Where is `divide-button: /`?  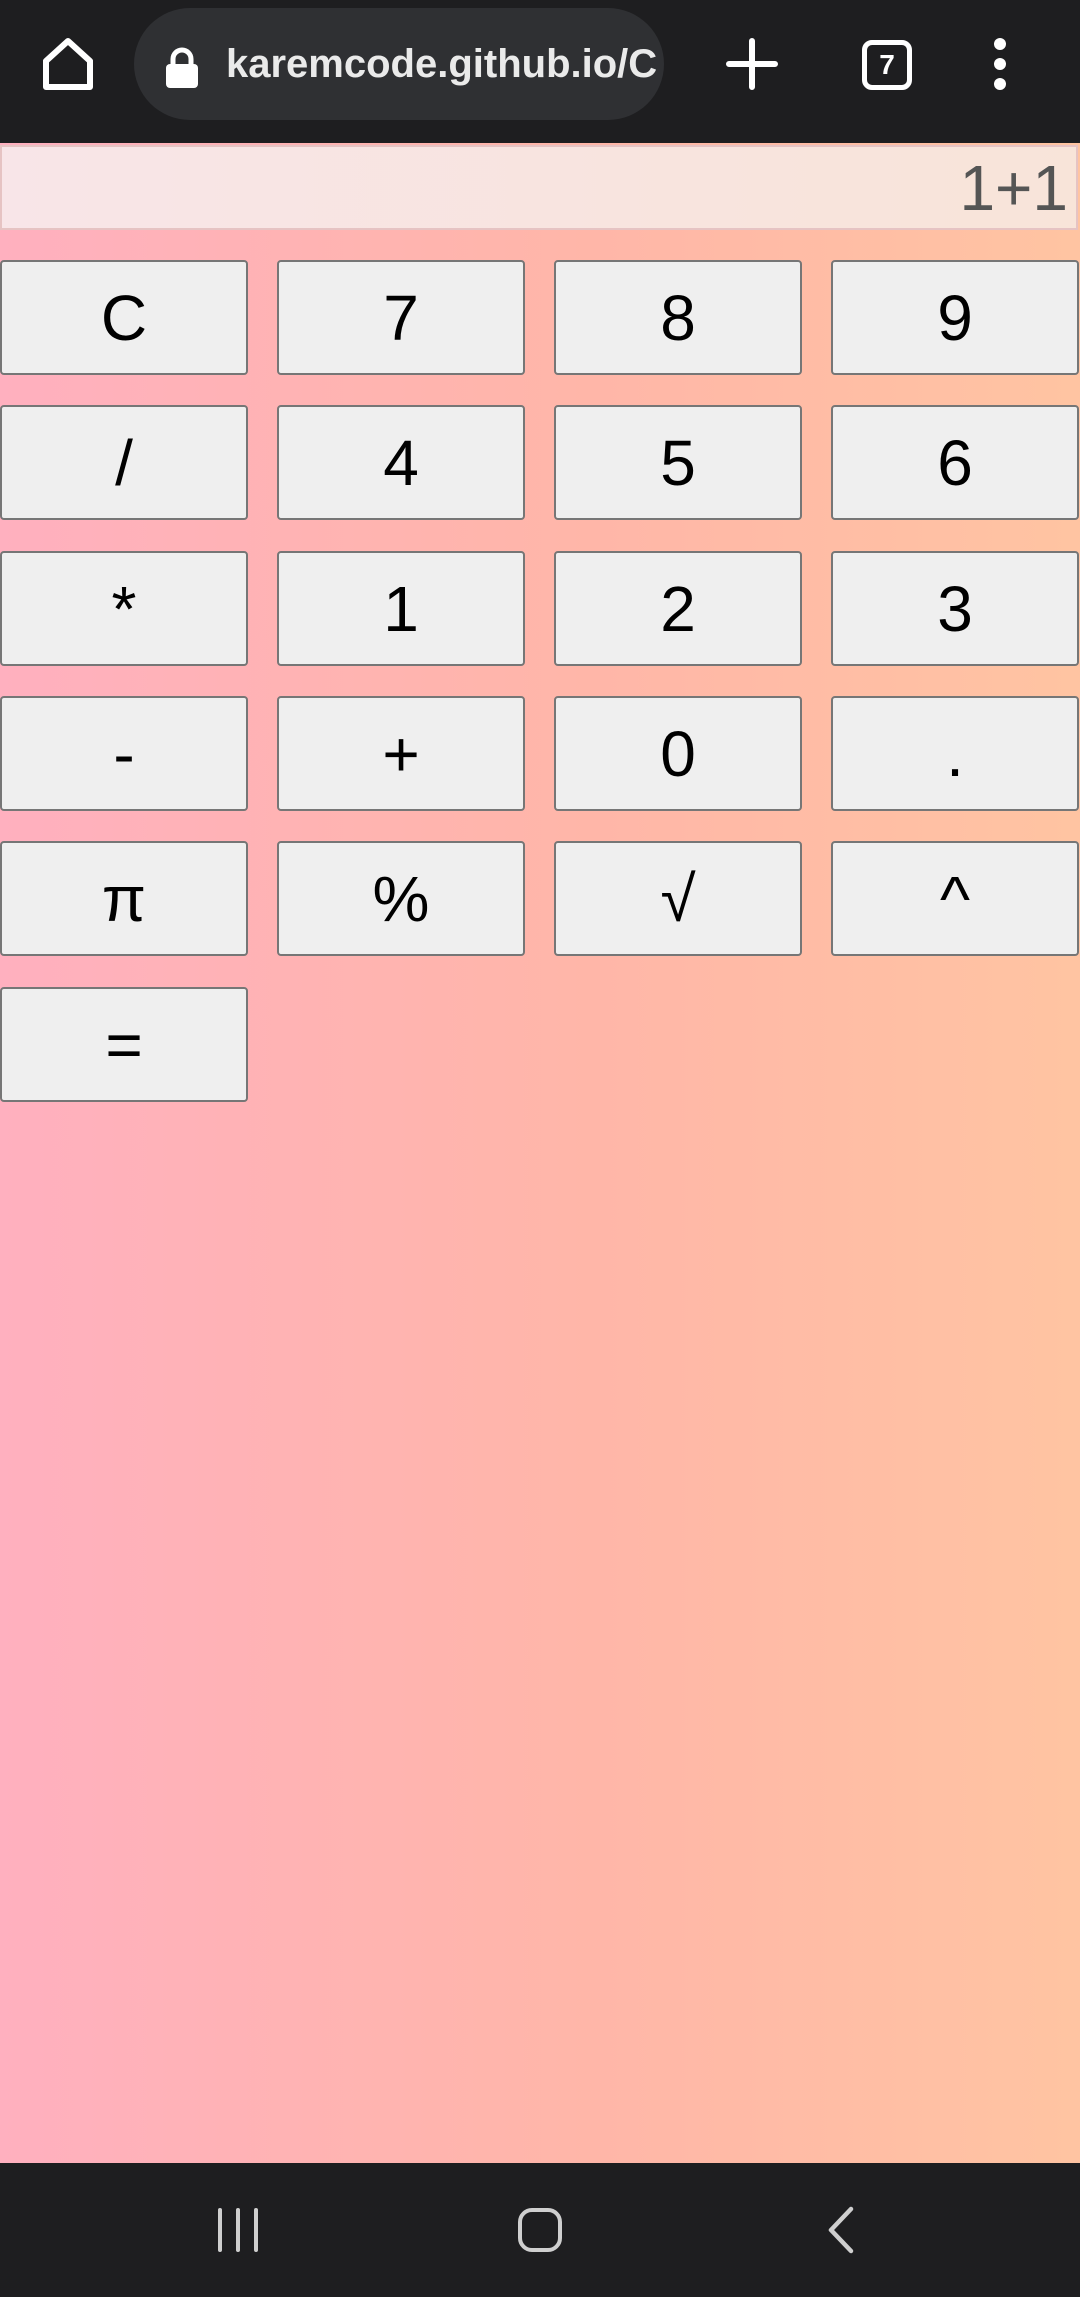 divide-button: / is located at coordinates (124, 462).